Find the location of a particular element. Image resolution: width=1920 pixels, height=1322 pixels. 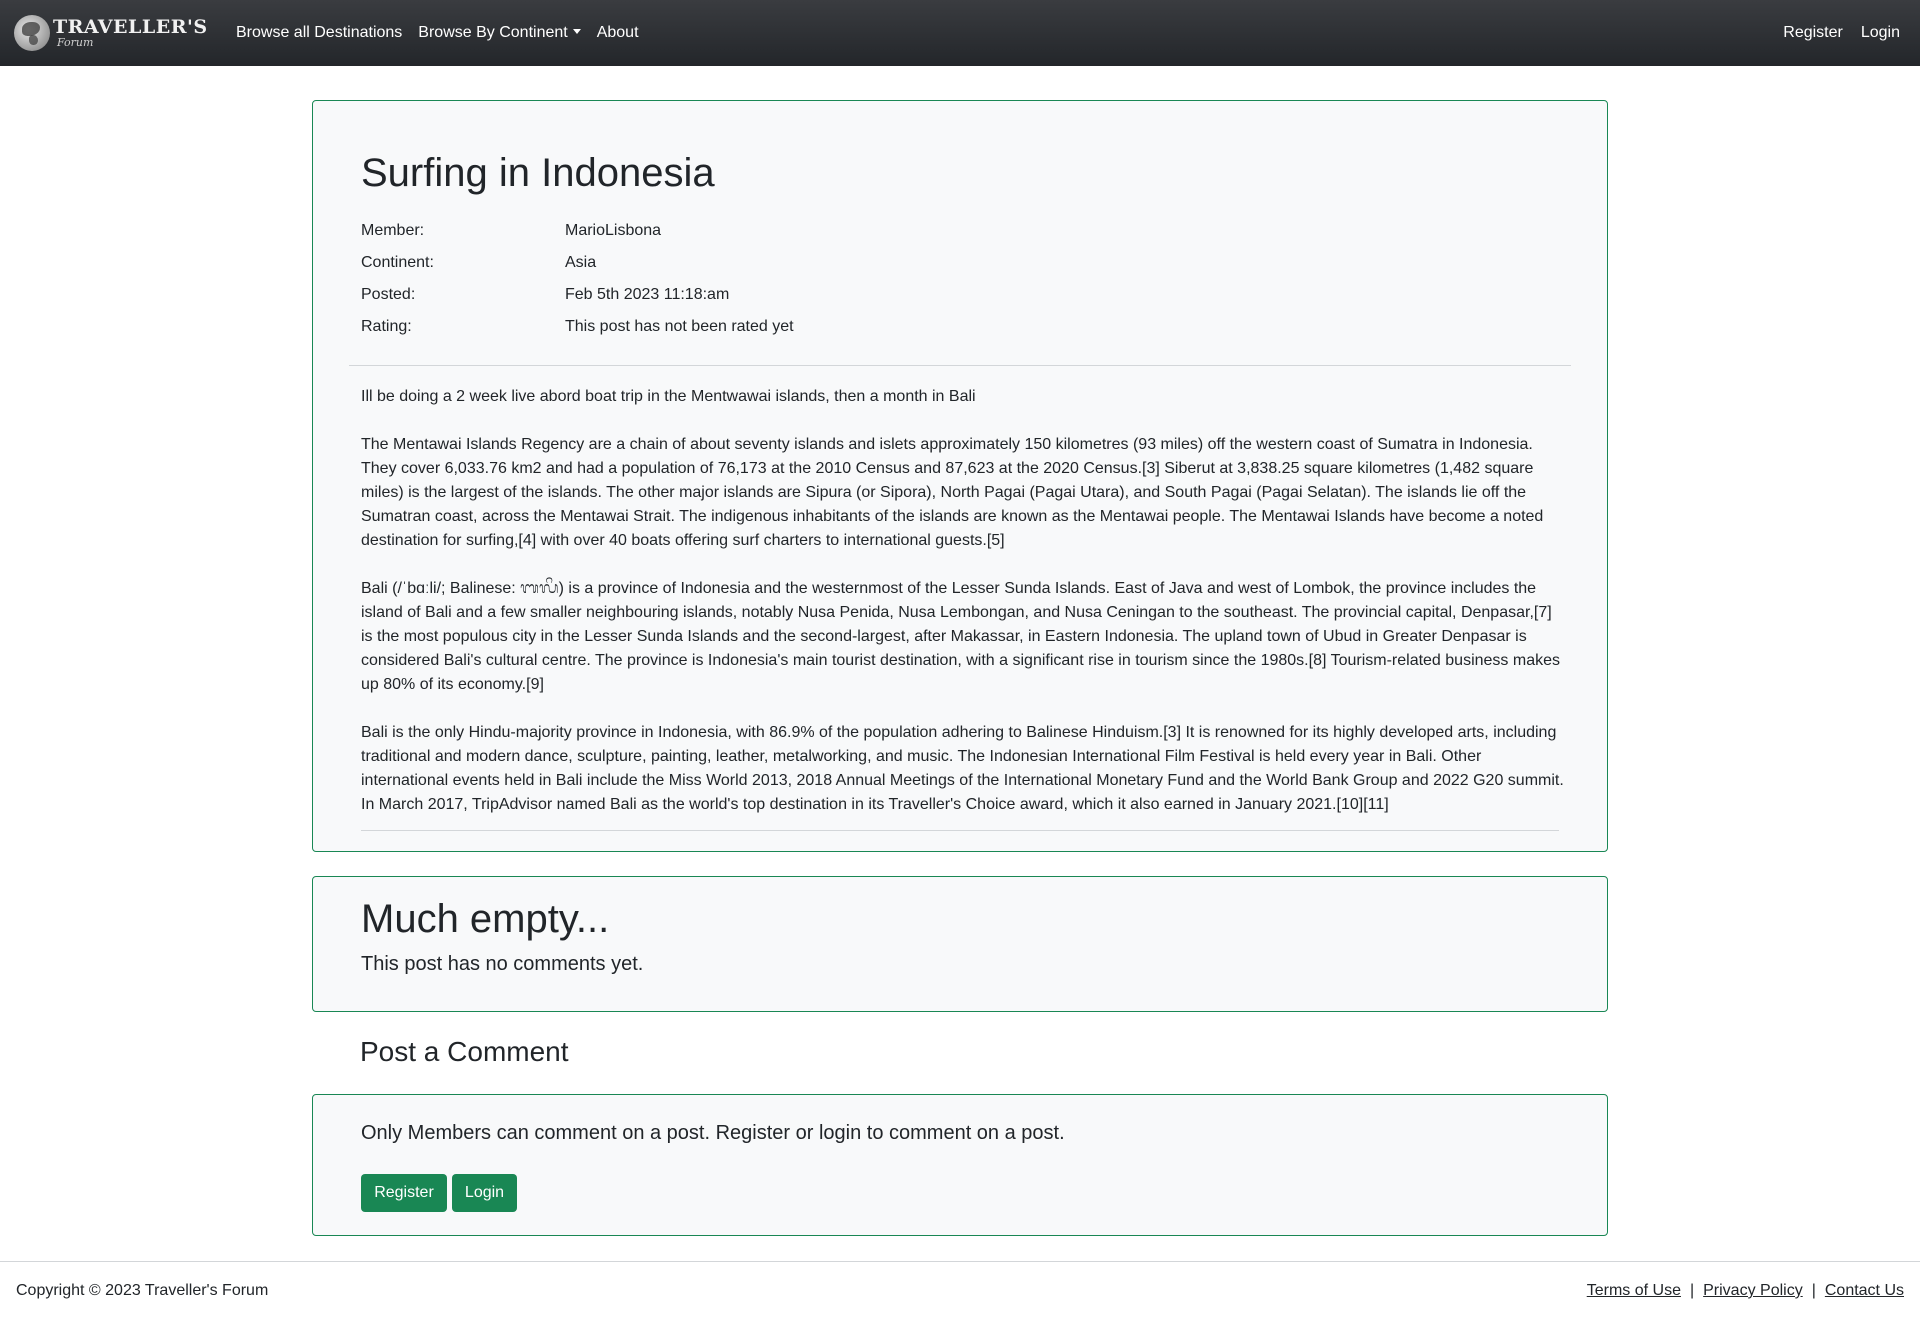

nav-about: About is located at coordinates (618, 33).